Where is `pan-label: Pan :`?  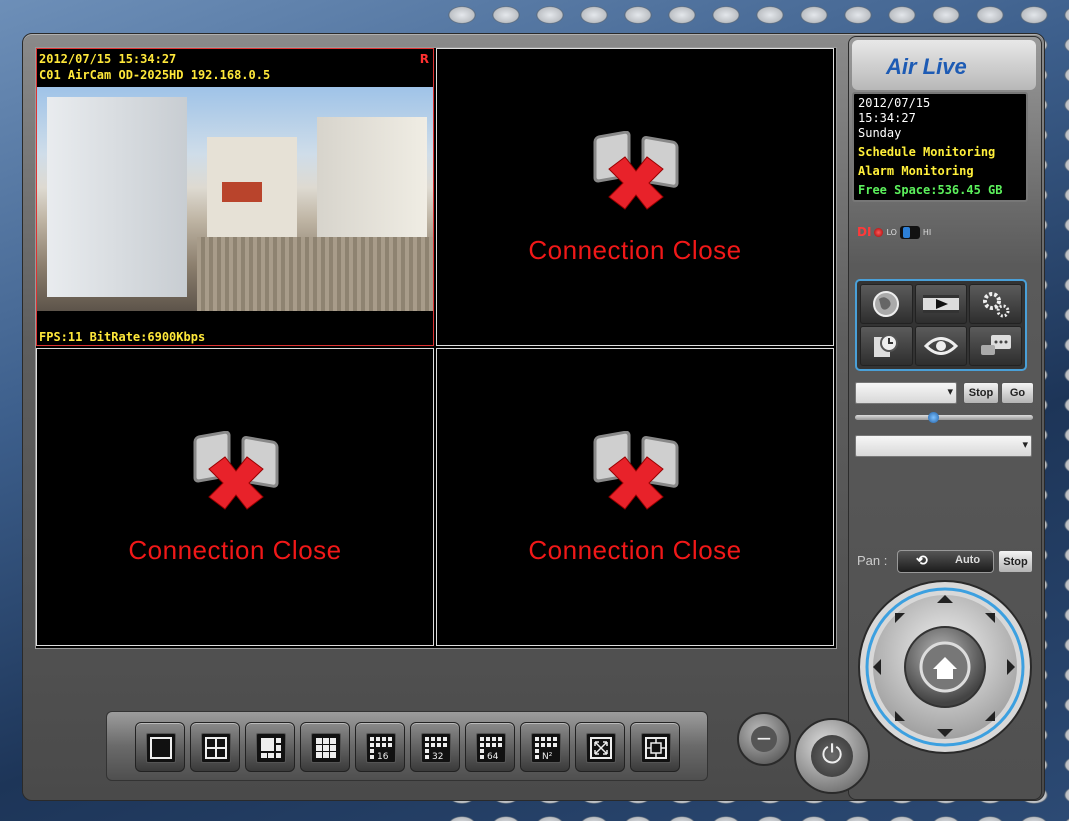 pan-label: Pan : is located at coordinates (872, 560).